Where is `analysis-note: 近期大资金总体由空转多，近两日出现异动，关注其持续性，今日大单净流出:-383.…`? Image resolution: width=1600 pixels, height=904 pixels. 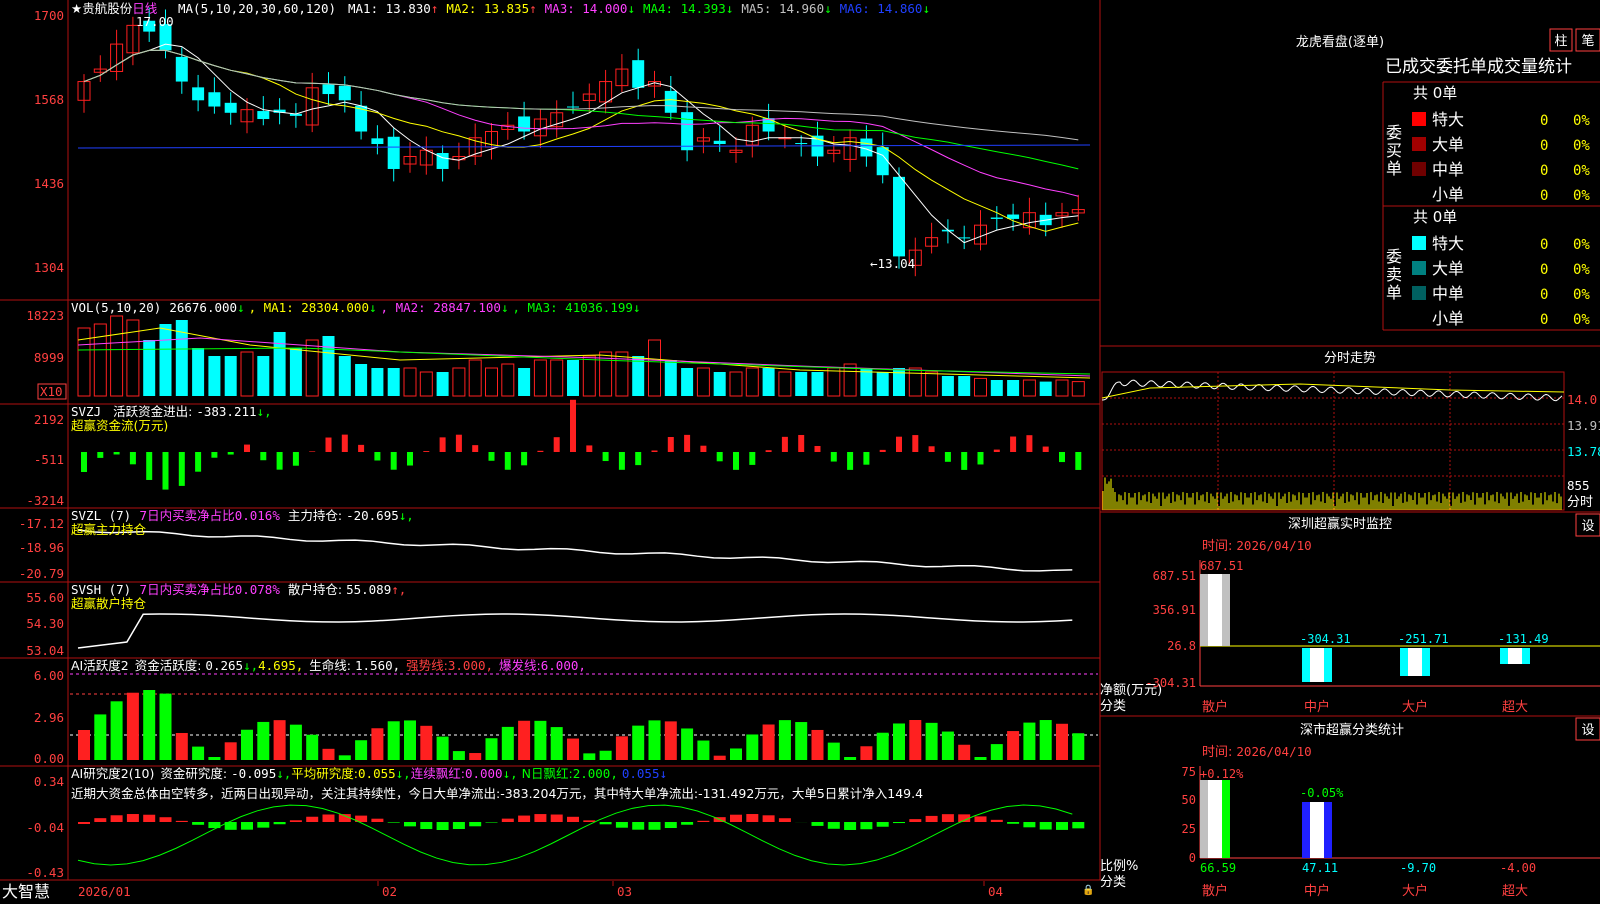 analysis-note: 近期大资金总体由空转多，近两日出现异动，关注其持续性，今日大单净流出:-383.… is located at coordinates (497, 793).